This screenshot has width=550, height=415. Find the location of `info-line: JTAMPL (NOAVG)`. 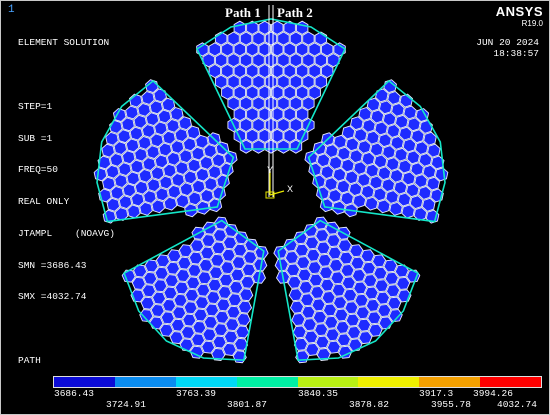

info-line: JTAMPL (NOAVG) is located at coordinates (66, 233).